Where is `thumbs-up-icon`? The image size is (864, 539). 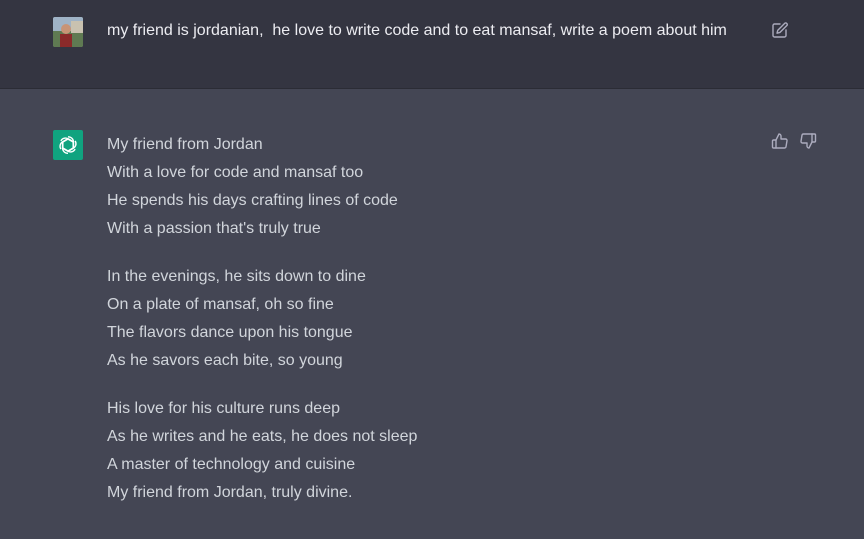
thumbs-up-icon is located at coordinates (780, 141).